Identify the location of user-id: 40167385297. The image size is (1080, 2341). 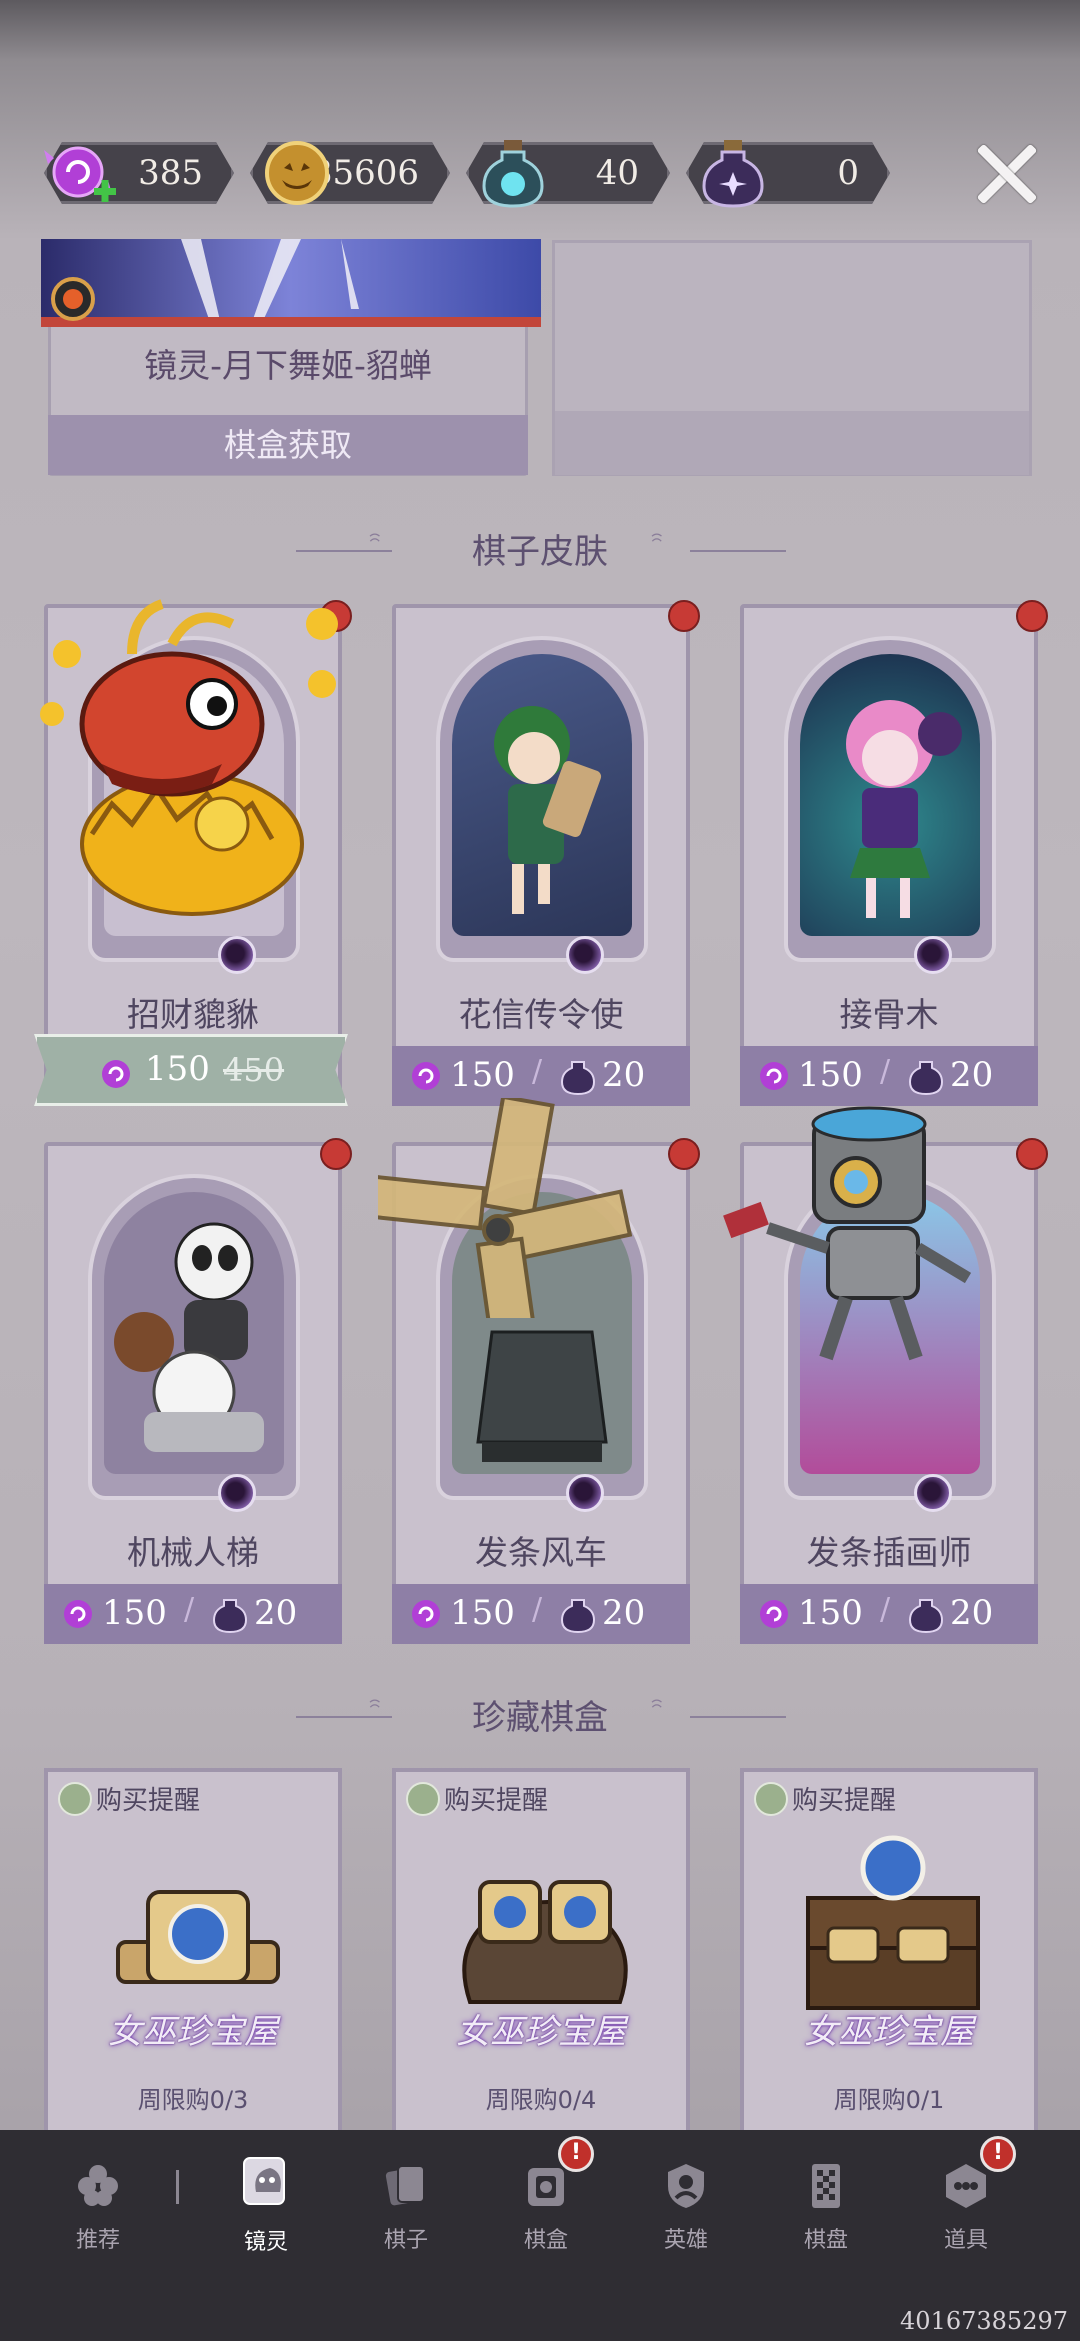
(984, 2321).